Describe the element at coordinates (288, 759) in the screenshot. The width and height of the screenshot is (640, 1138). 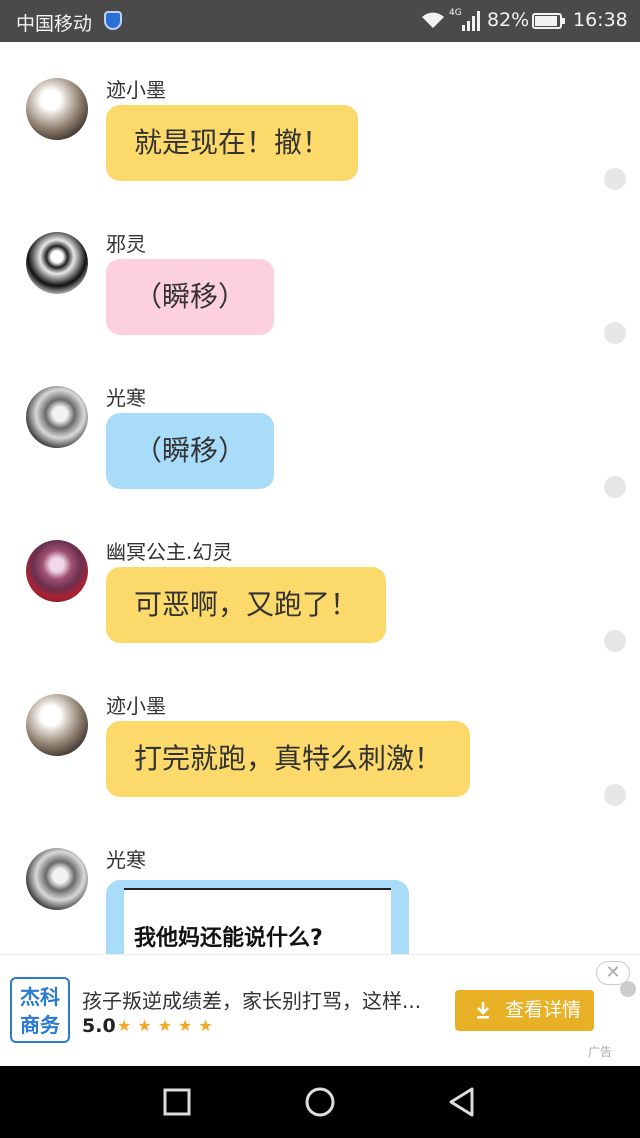
I see `message-bubble: 打完就跑，真特么刺激！` at that location.